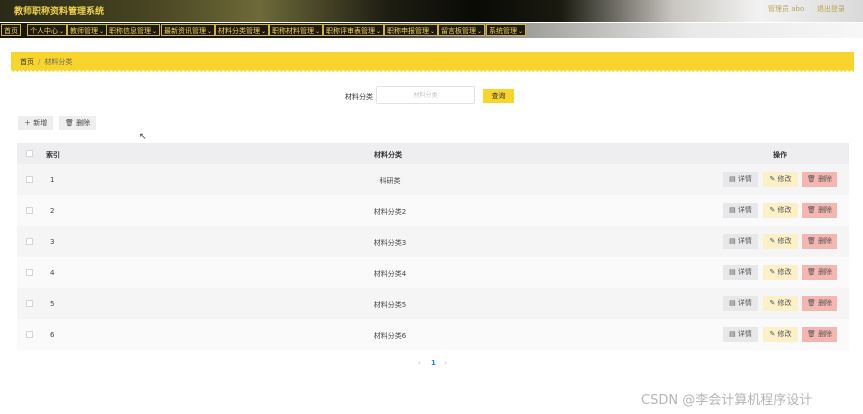 The width and height of the screenshot is (863, 414). Describe the element at coordinates (296, 30) in the screenshot. I see `nav-item-title-material: 职称材料管理⌄` at that location.